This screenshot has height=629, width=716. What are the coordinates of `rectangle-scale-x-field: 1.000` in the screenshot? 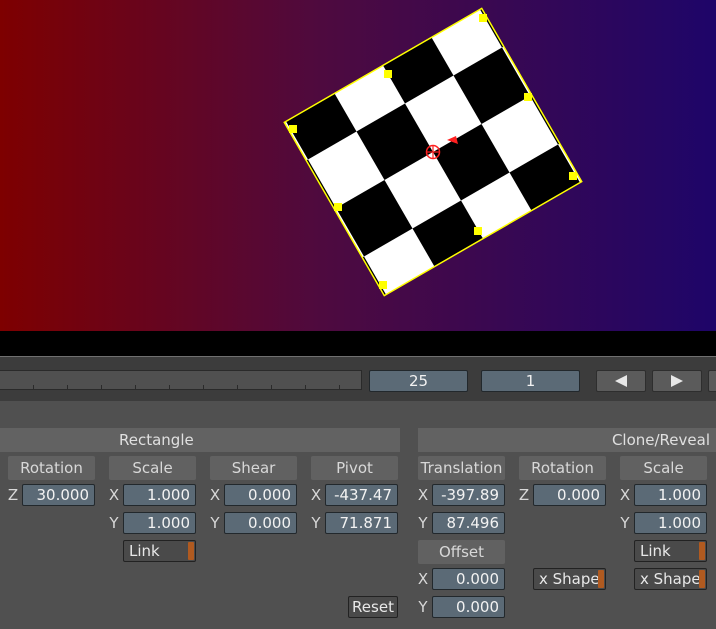 It's located at (159, 495).